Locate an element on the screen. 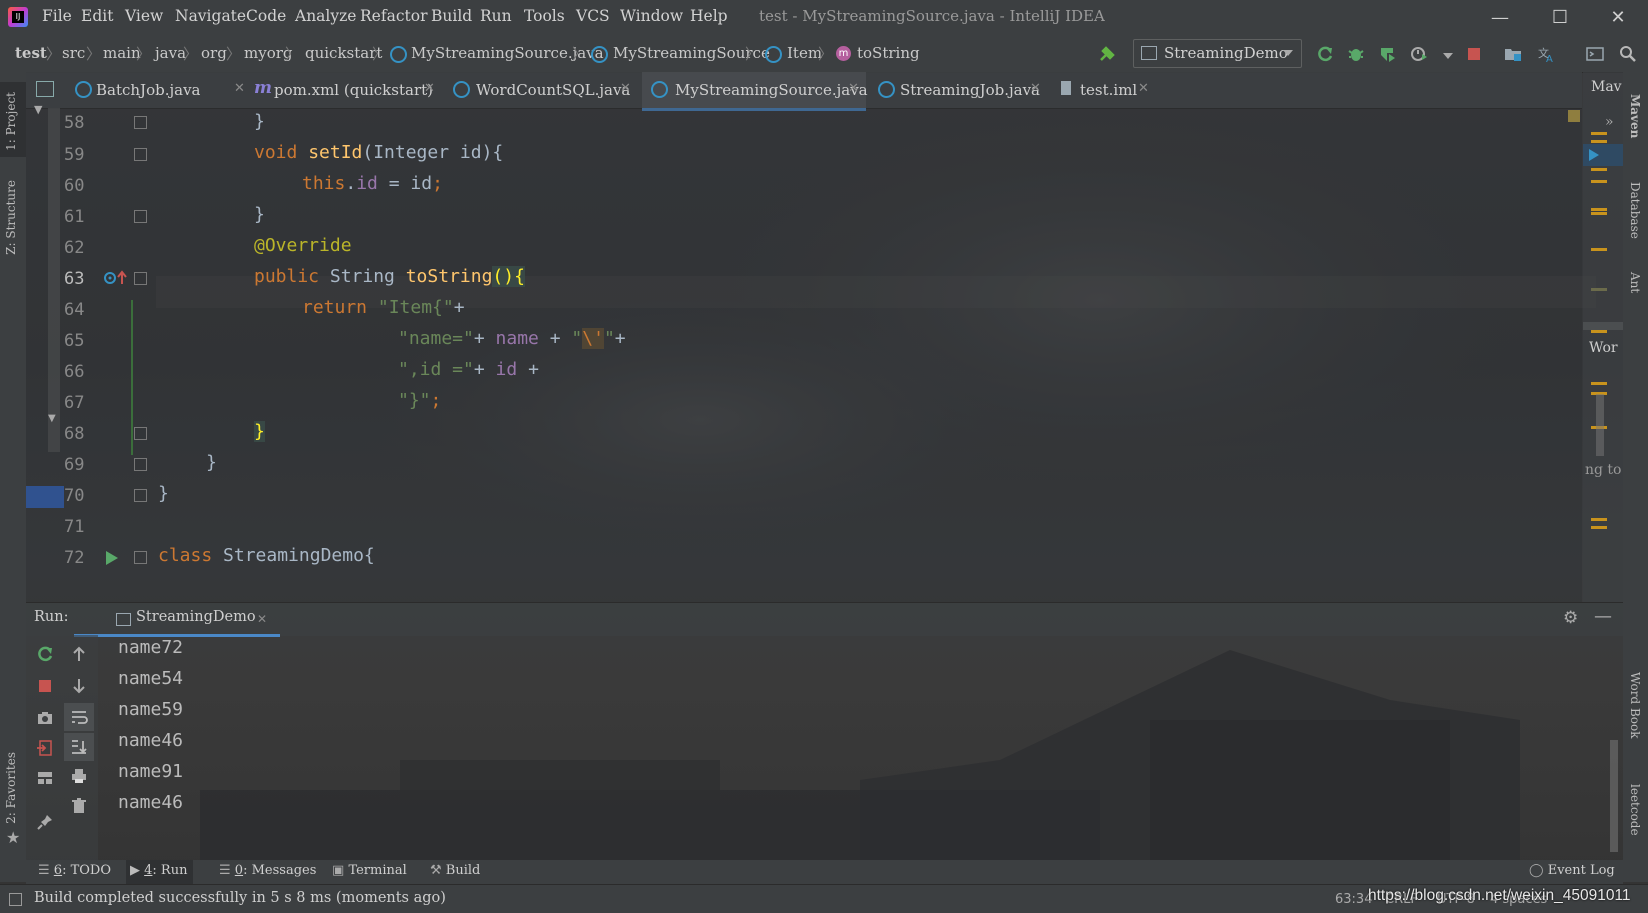 This screenshot has height=913, width=1648. trash-icon is located at coordinates (79, 806).